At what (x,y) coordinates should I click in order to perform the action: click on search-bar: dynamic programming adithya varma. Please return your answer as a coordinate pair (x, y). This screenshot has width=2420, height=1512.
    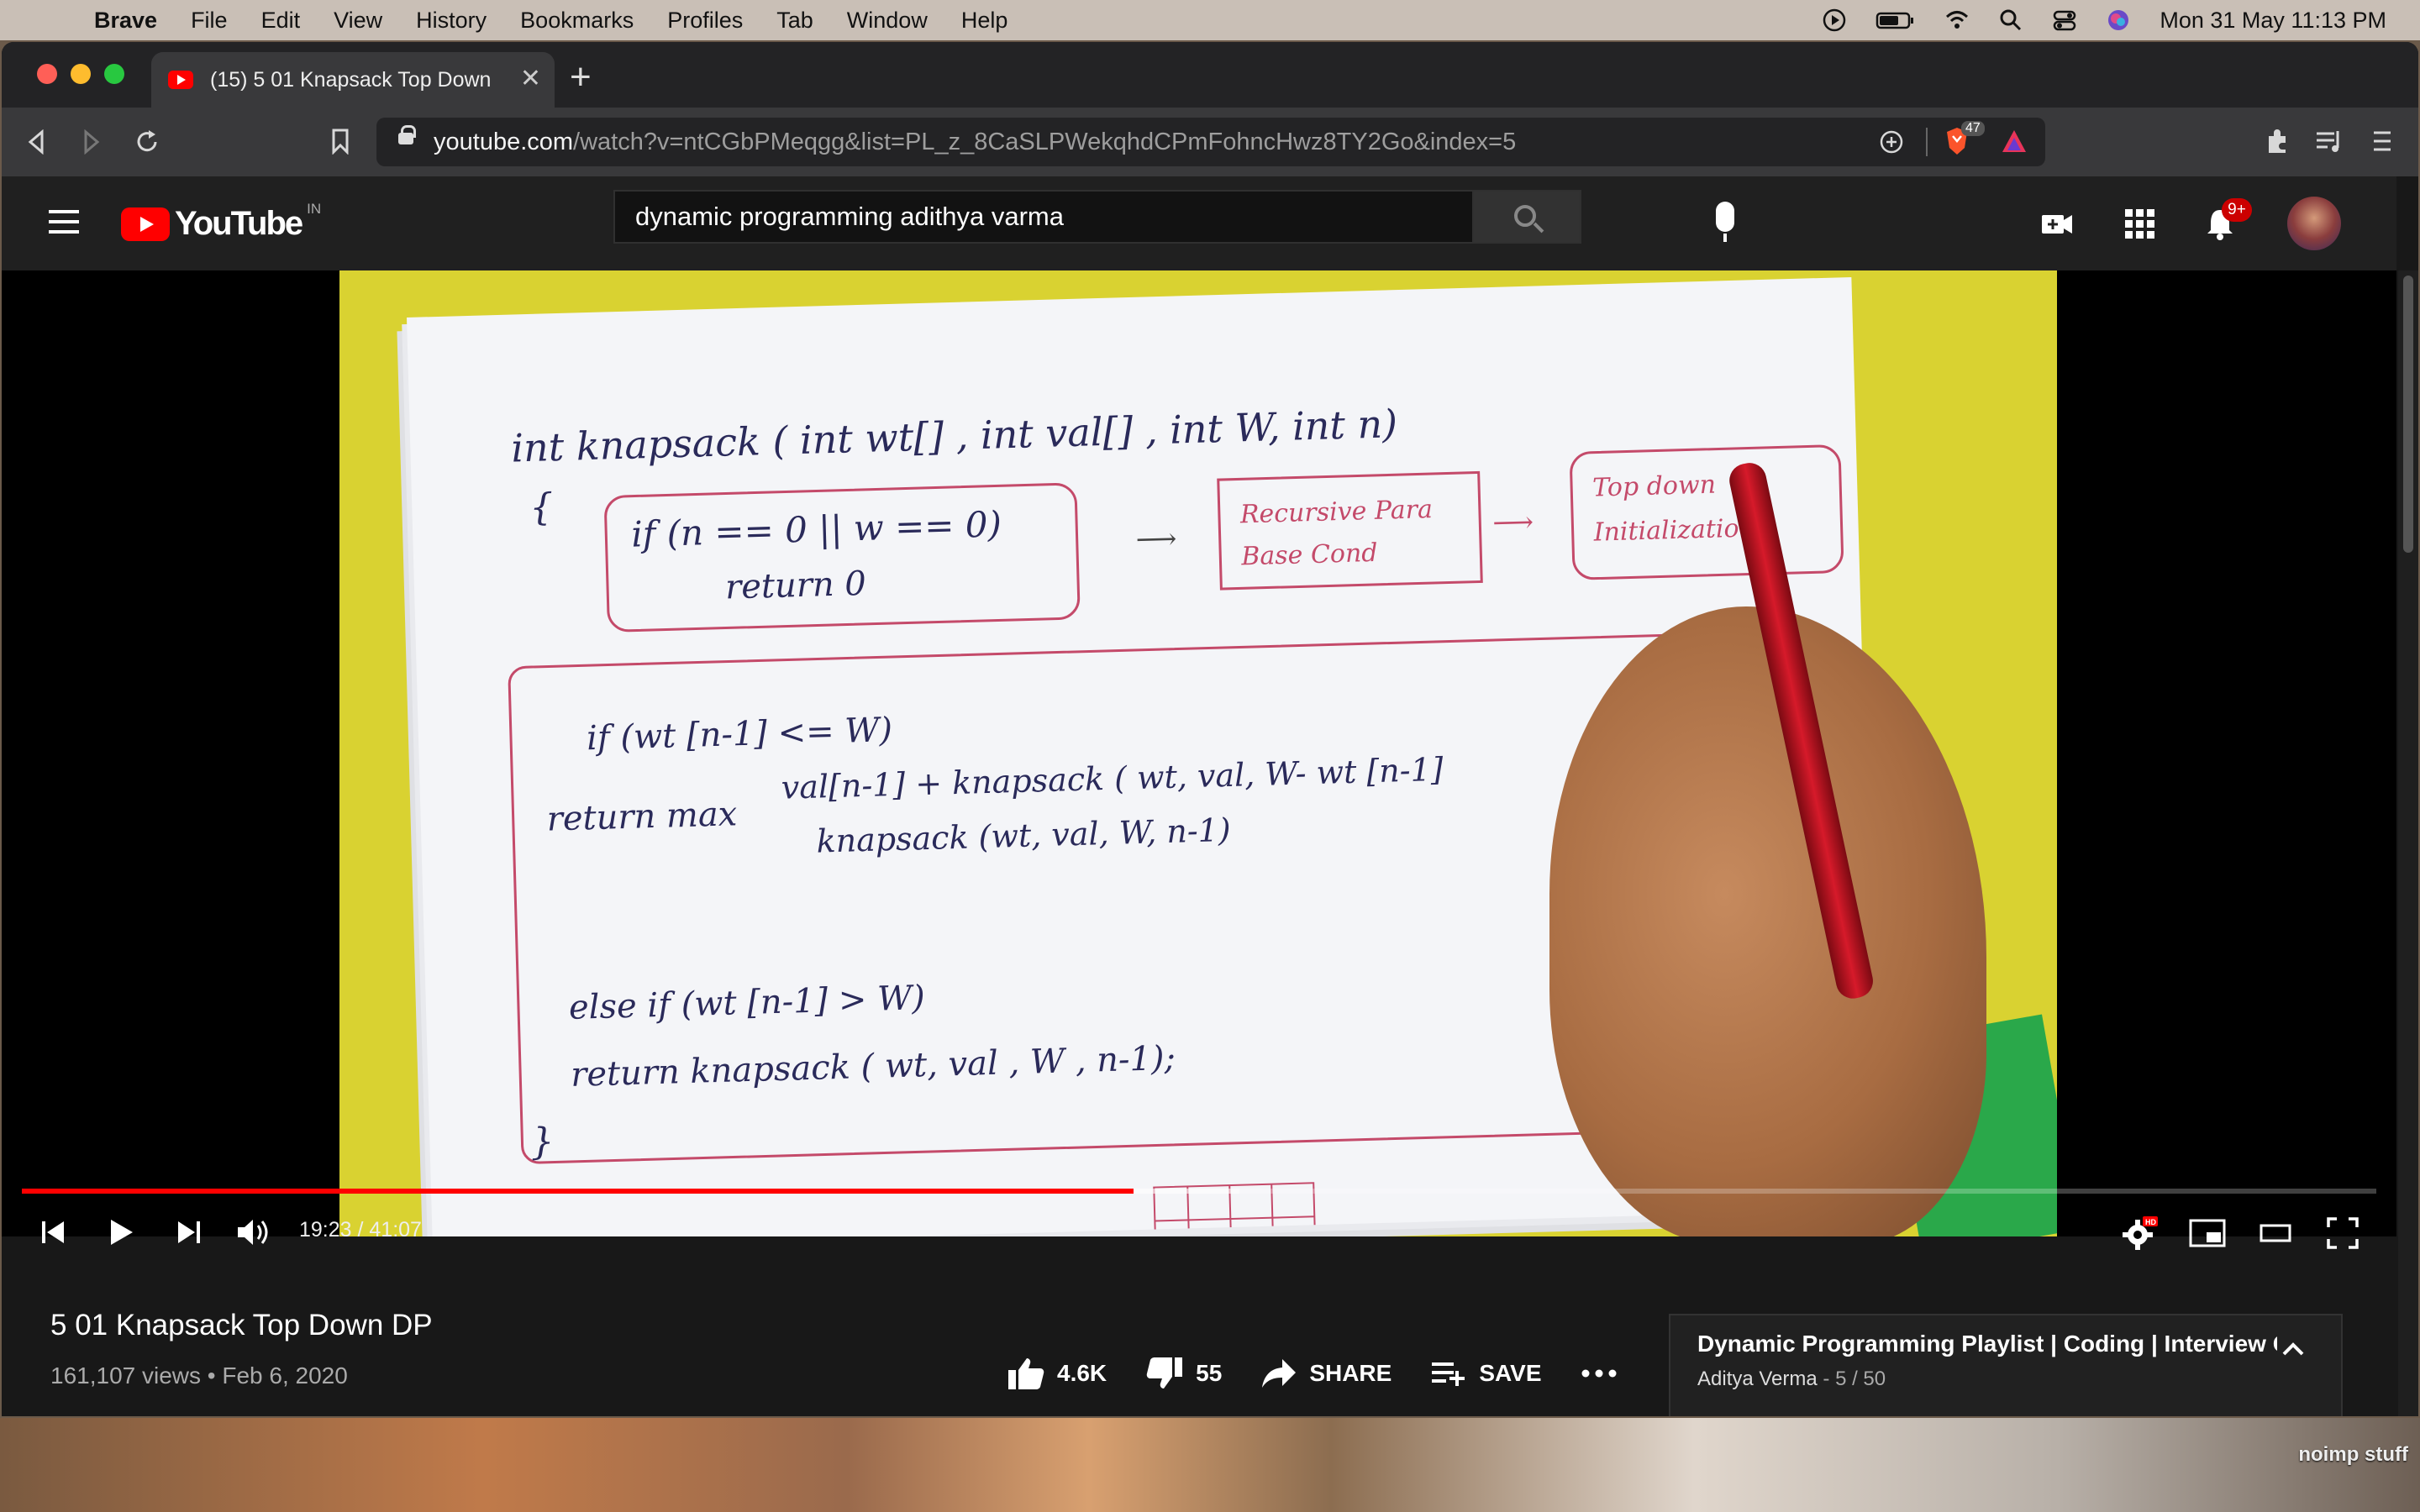
    Looking at the image, I should click on (1097, 217).